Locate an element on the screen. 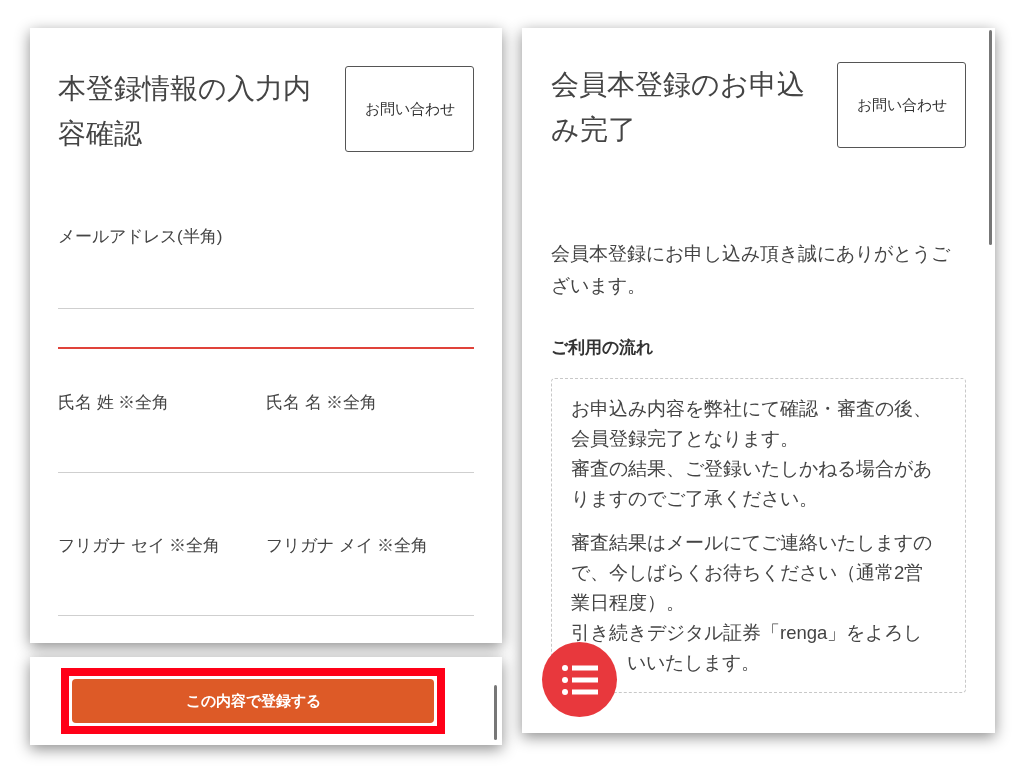 This screenshot has width=1024, height=774. menu-icon is located at coordinates (579, 679).